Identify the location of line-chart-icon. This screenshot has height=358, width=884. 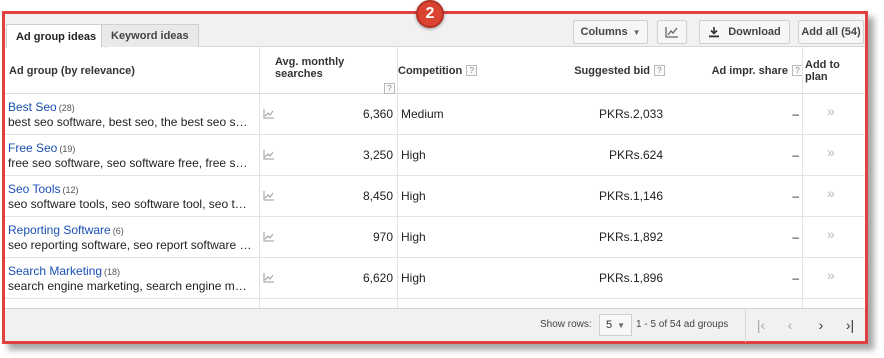
(671, 32).